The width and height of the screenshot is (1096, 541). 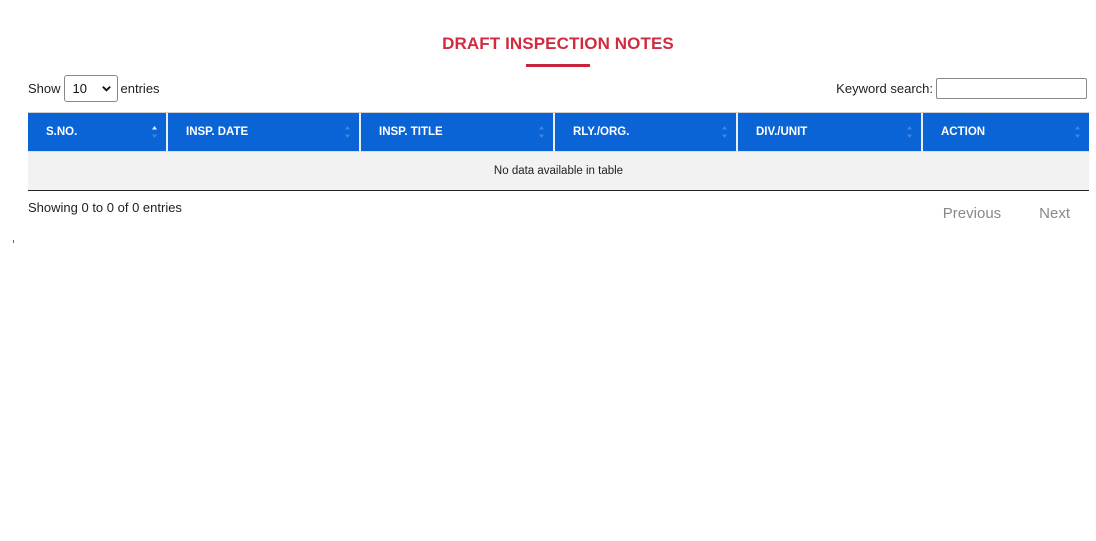 I want to click on column-header-label: INSP. TITLE, so click(x=411, y=131).